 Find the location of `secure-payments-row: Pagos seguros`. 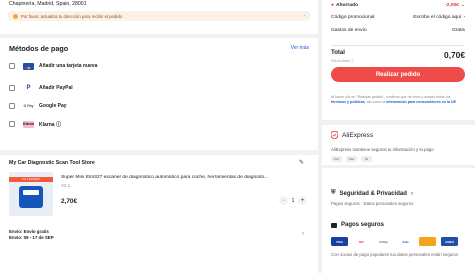

secure-payments-row: Pagos seguros is located at coordinates (357, 225).